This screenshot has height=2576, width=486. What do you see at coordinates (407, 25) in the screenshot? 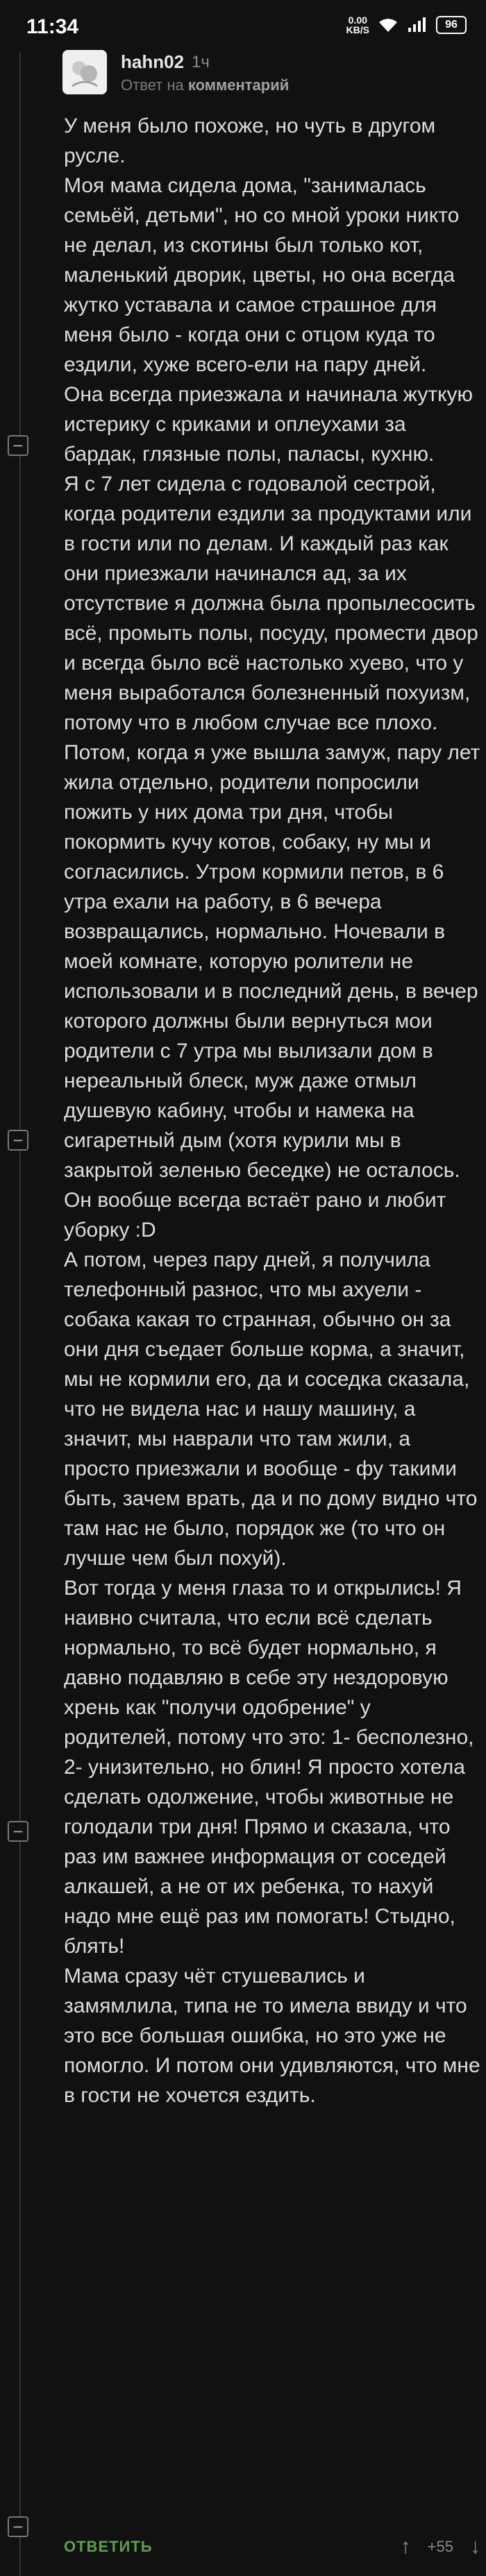
I see `status-icons: 0.00 KB/S 96` at bounding box center [407, 25].